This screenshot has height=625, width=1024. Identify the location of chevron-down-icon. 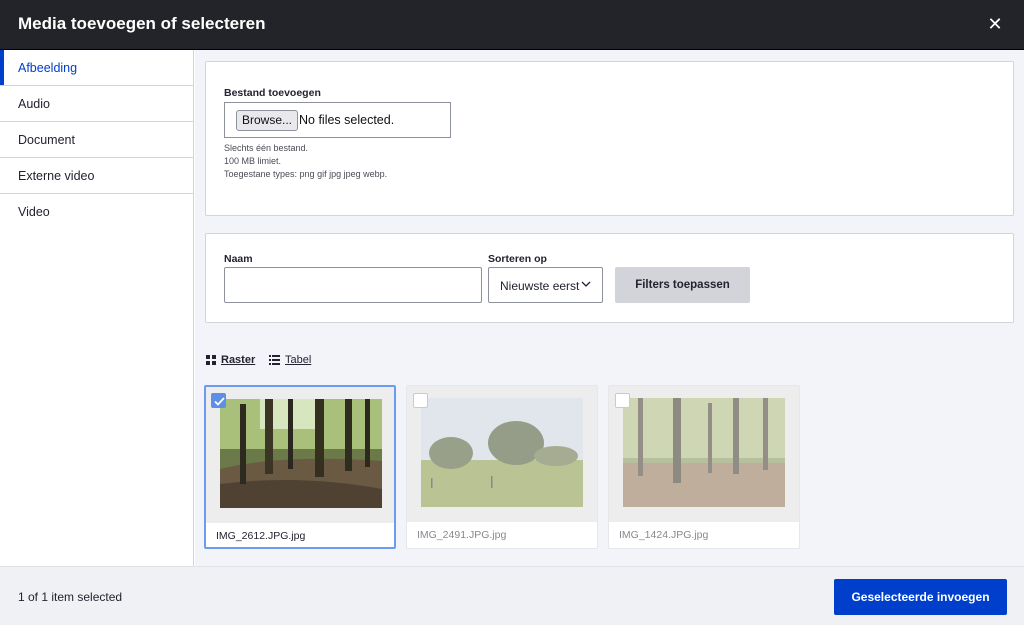
(586, 284).